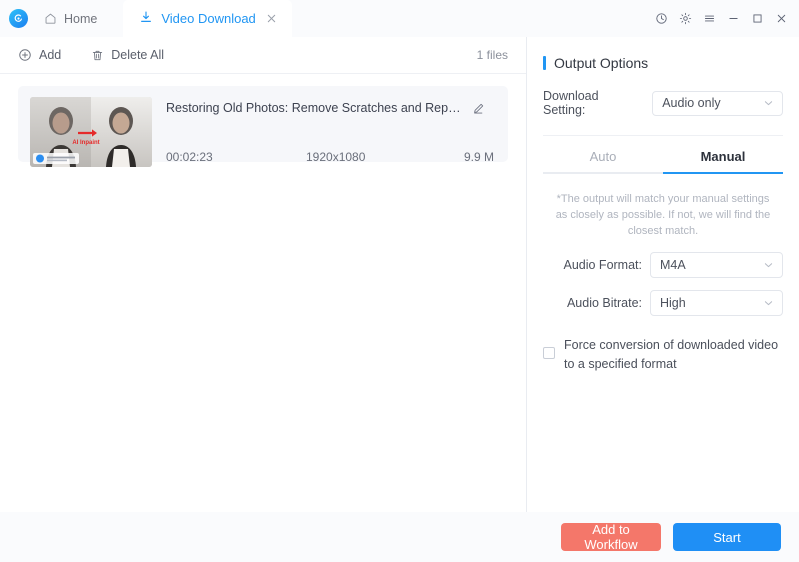  I want to click on tab-auto-label: Auto, so click(603, 156).